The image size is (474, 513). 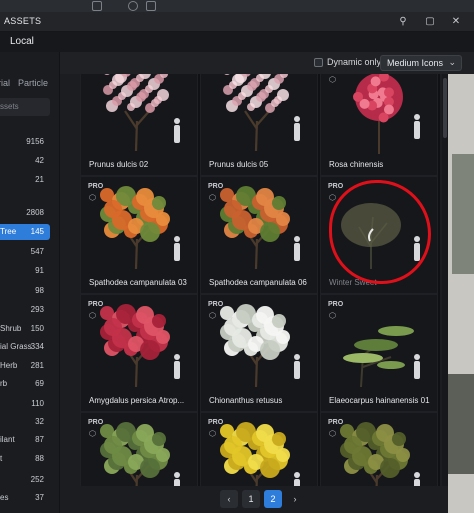 I want to click on sidebar-category-row: 252, so click(x=25, y=480).